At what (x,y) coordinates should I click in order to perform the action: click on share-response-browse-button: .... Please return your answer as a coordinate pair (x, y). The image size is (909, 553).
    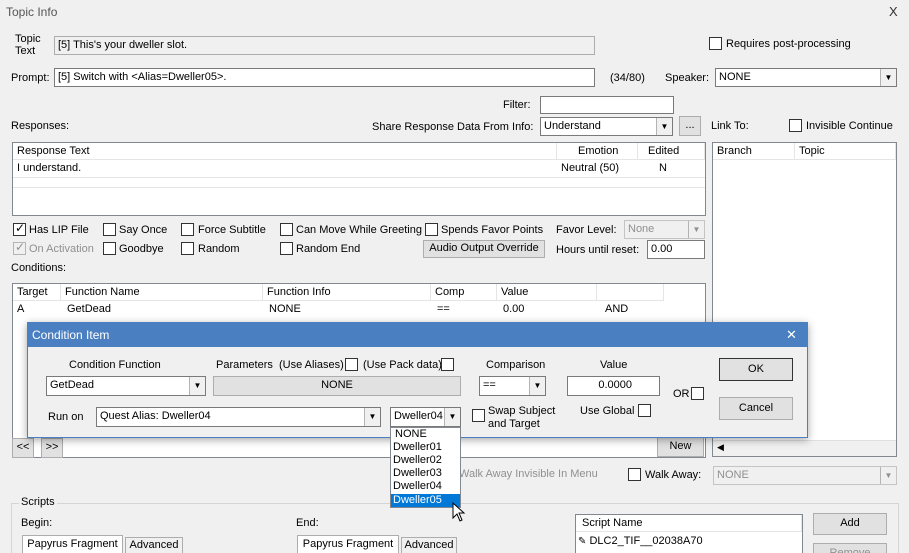
    Looking at the image, I should click on (690, 126).